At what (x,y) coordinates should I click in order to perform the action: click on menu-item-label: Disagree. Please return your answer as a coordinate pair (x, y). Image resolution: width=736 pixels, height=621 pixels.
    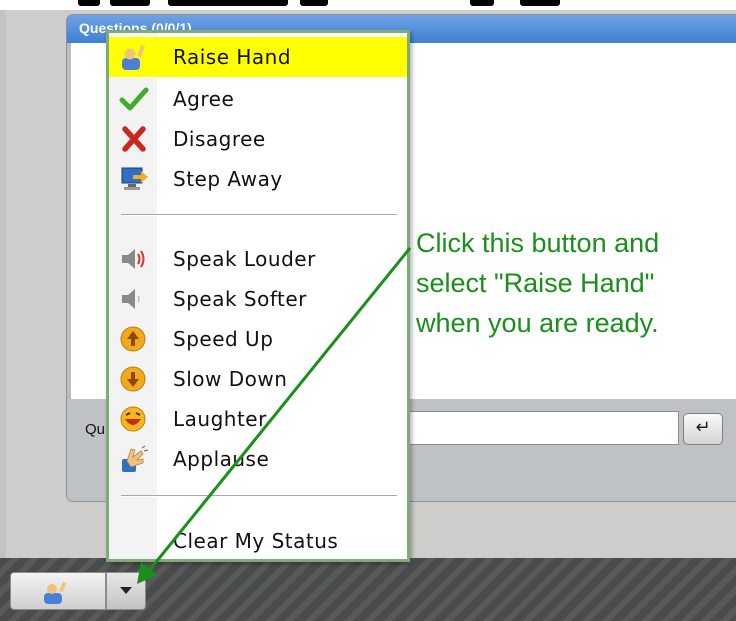
    Looking at the image, I should click on (219, 139).